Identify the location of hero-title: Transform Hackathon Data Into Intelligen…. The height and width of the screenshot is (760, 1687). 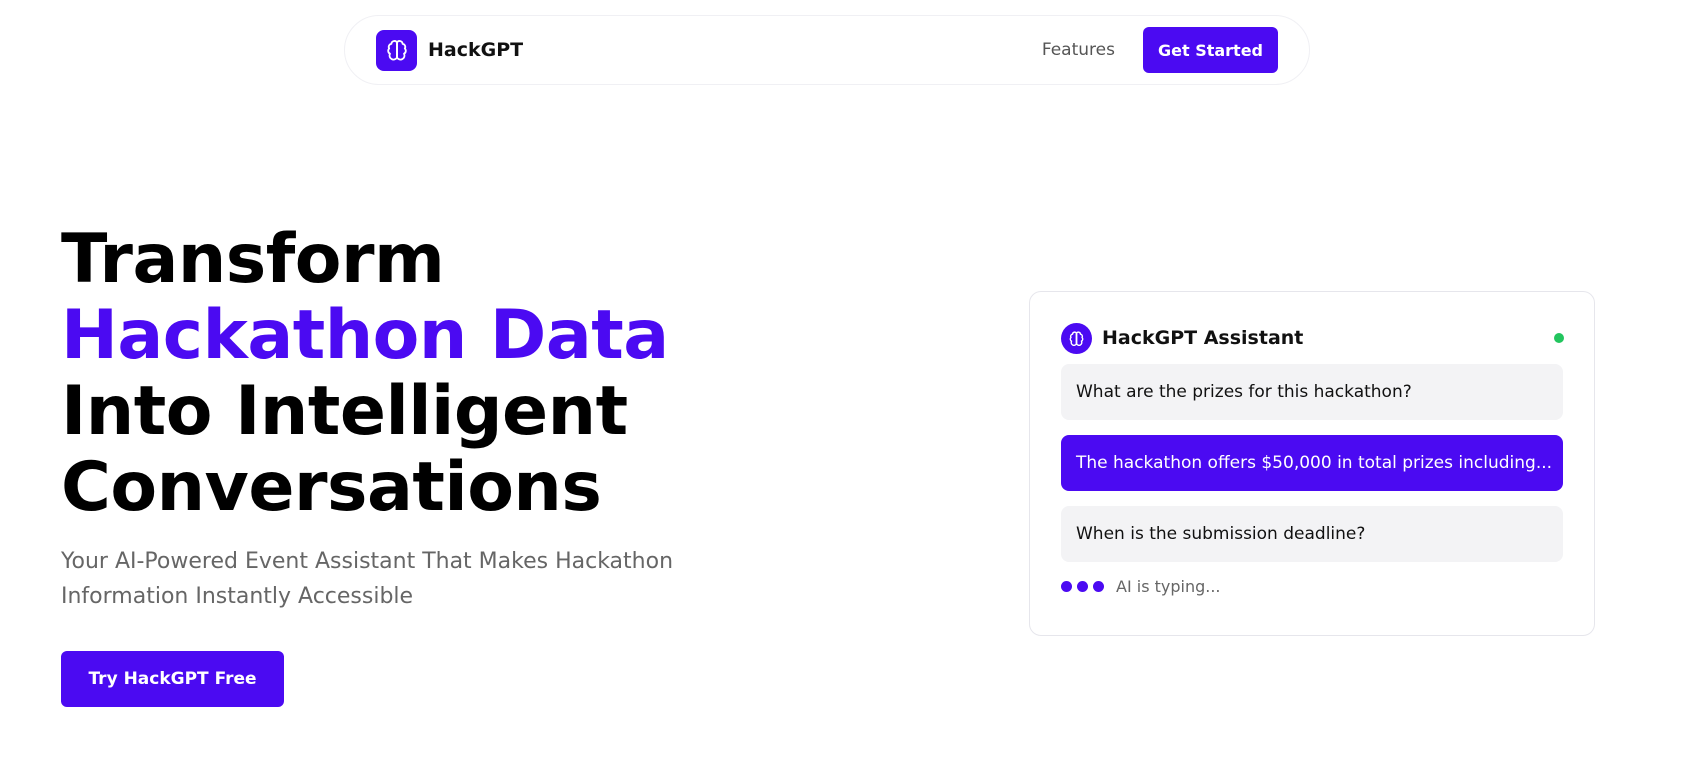
(365, 374).